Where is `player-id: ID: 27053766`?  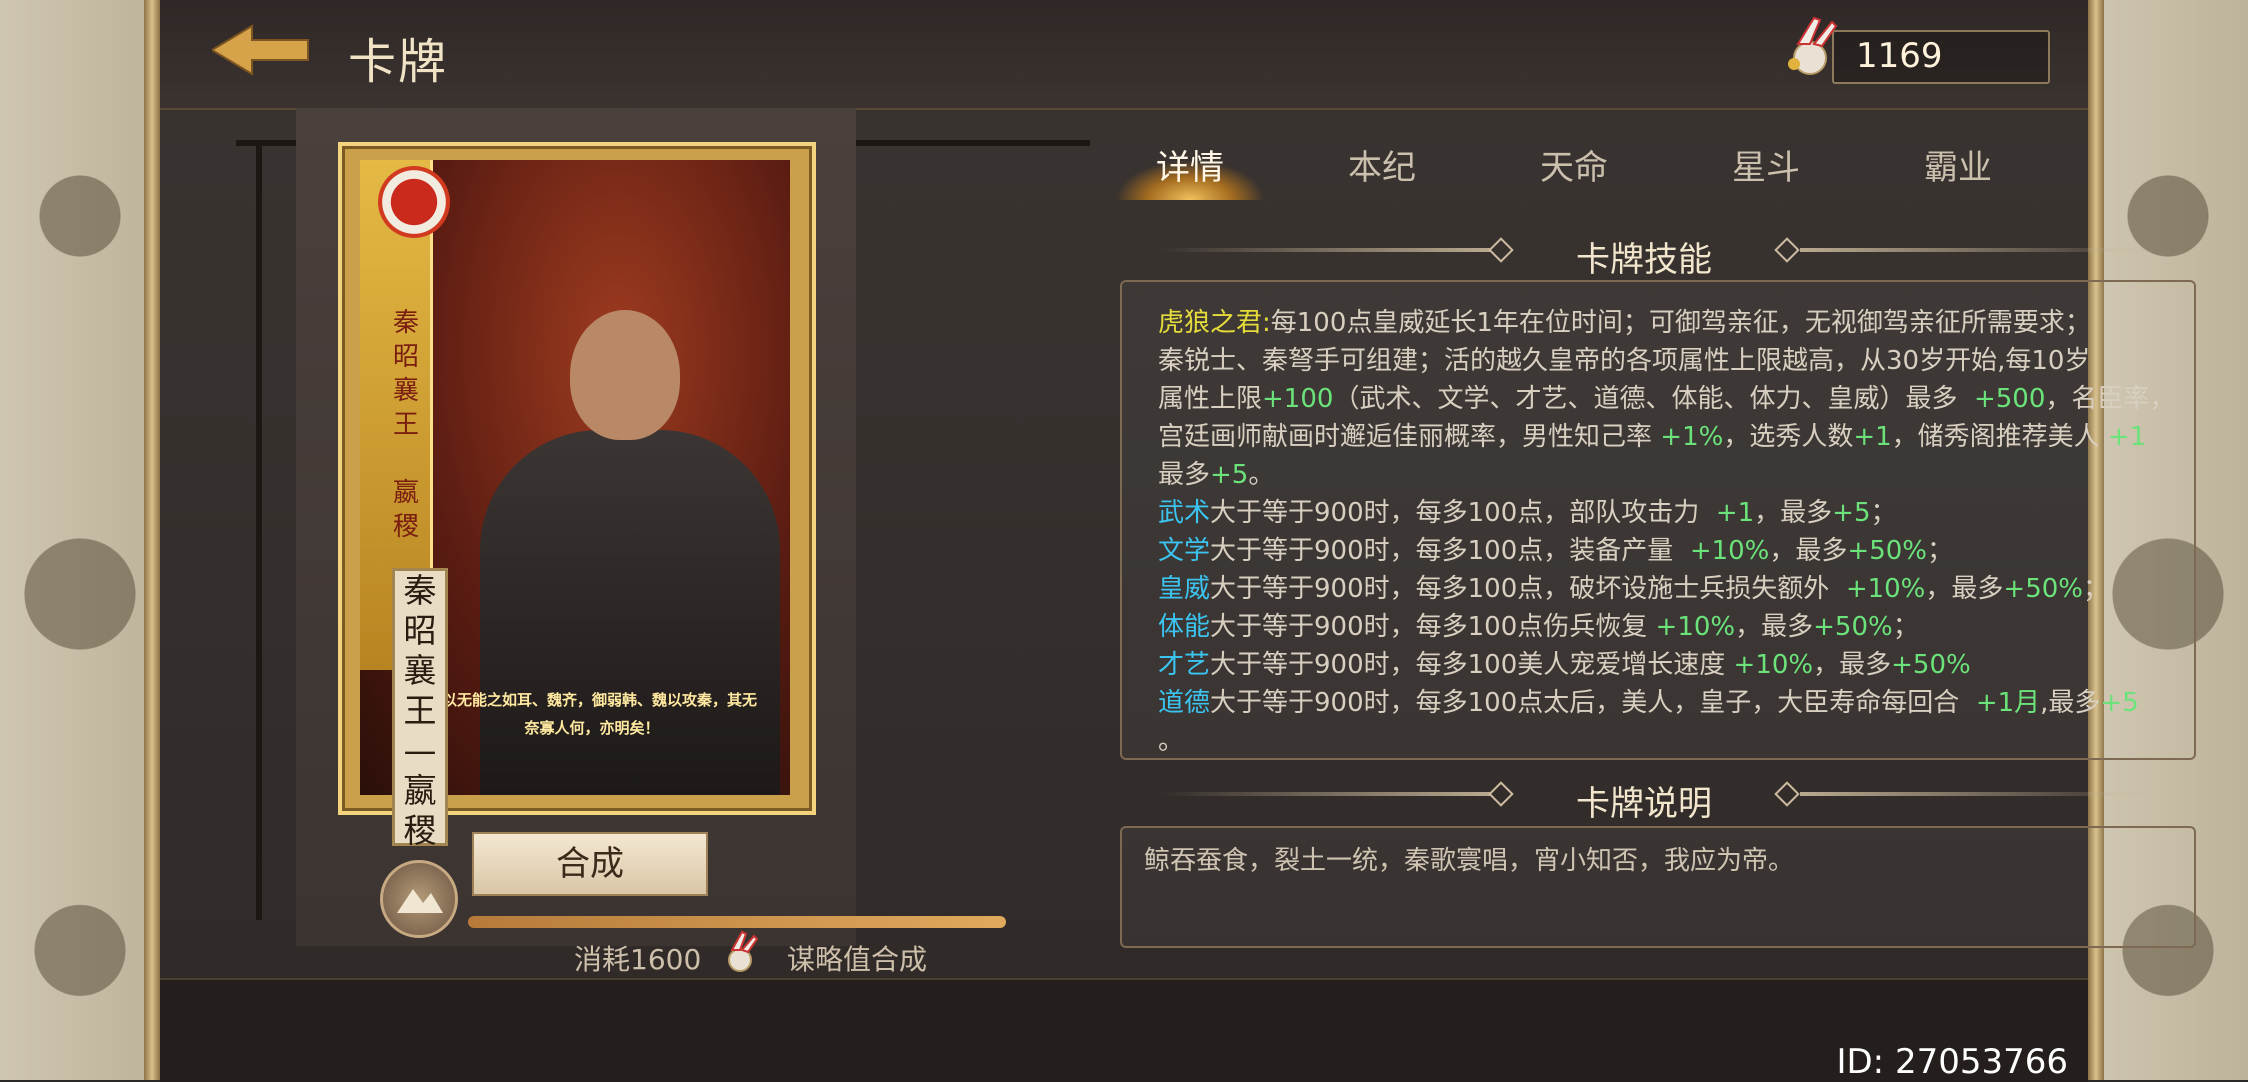 player-id: ID: 27053766 is located at coordinates (1952, 1062).